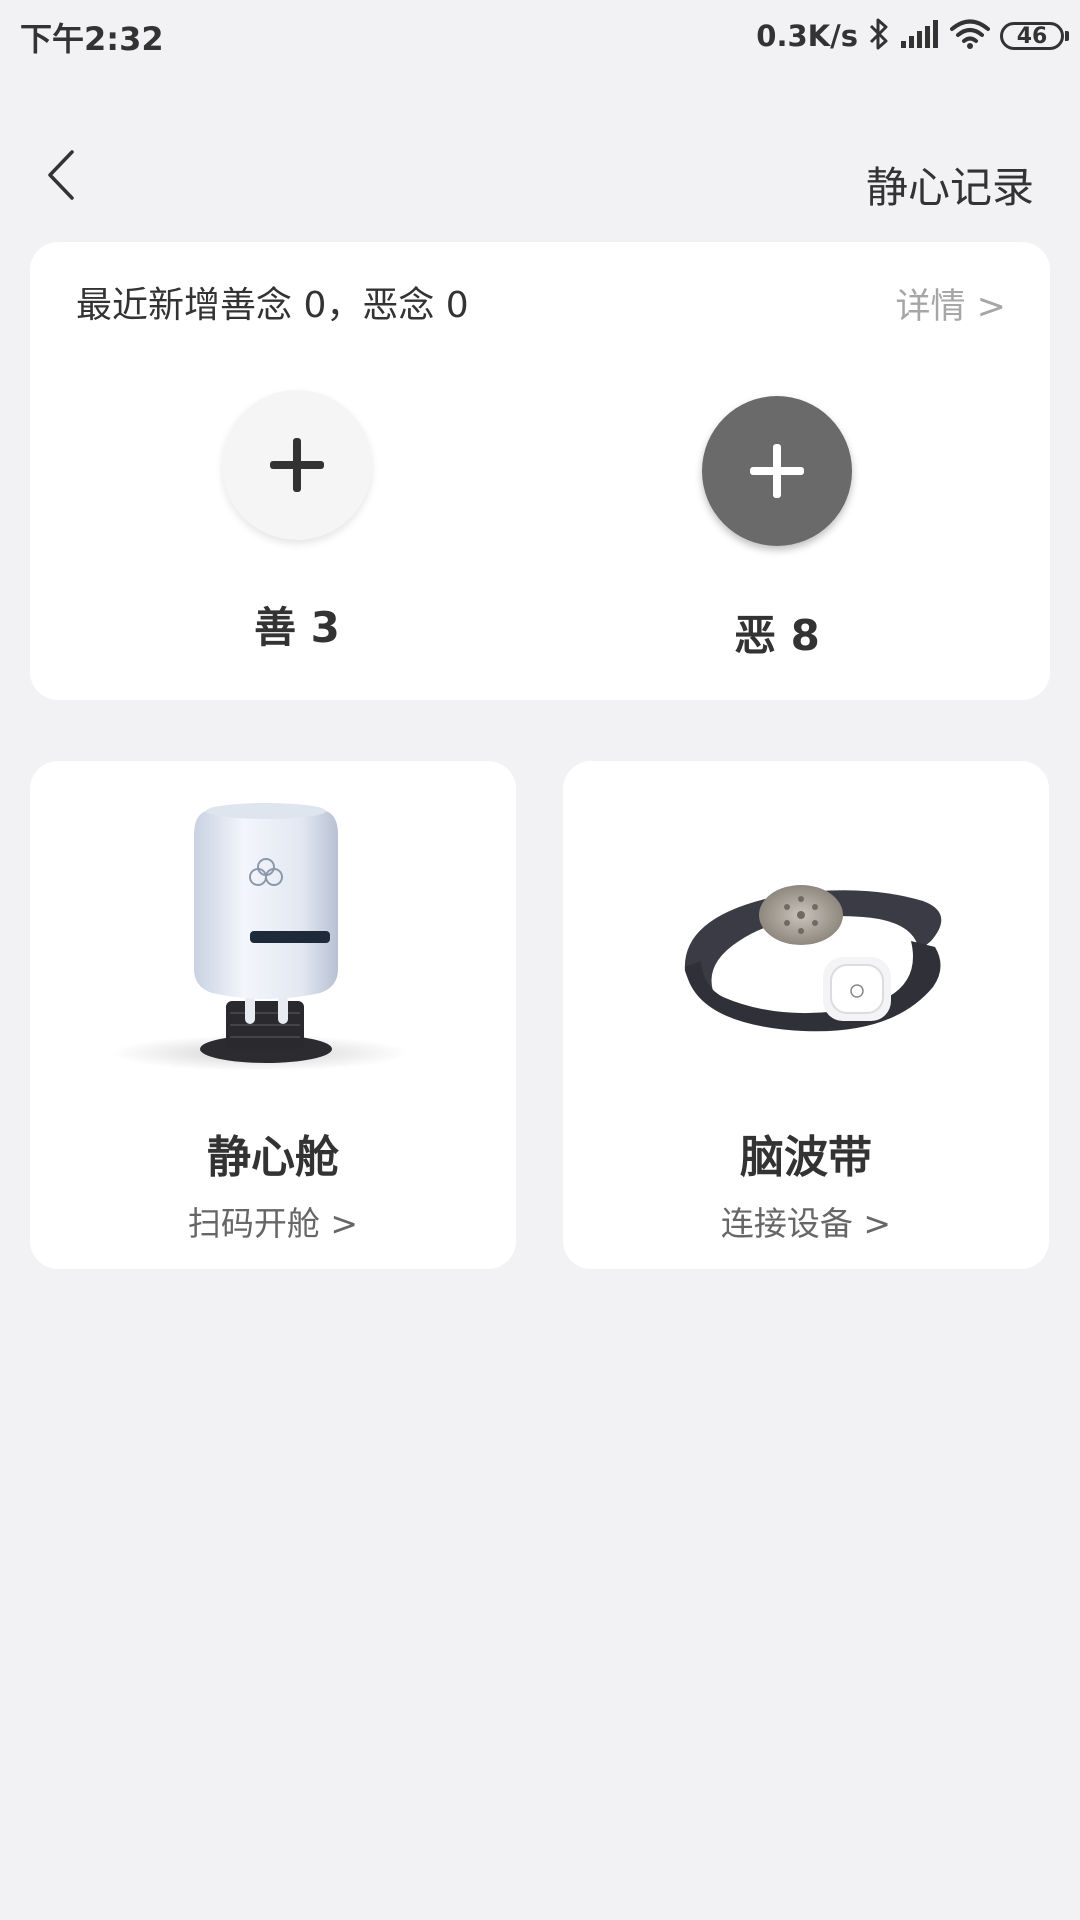 The height and width of the screenshot is (1920, 1080). Describe the element at coordinates (540, 36) in the screenshot. I see `status-bar: 下午2:32 0.3K/s 46` at that location.